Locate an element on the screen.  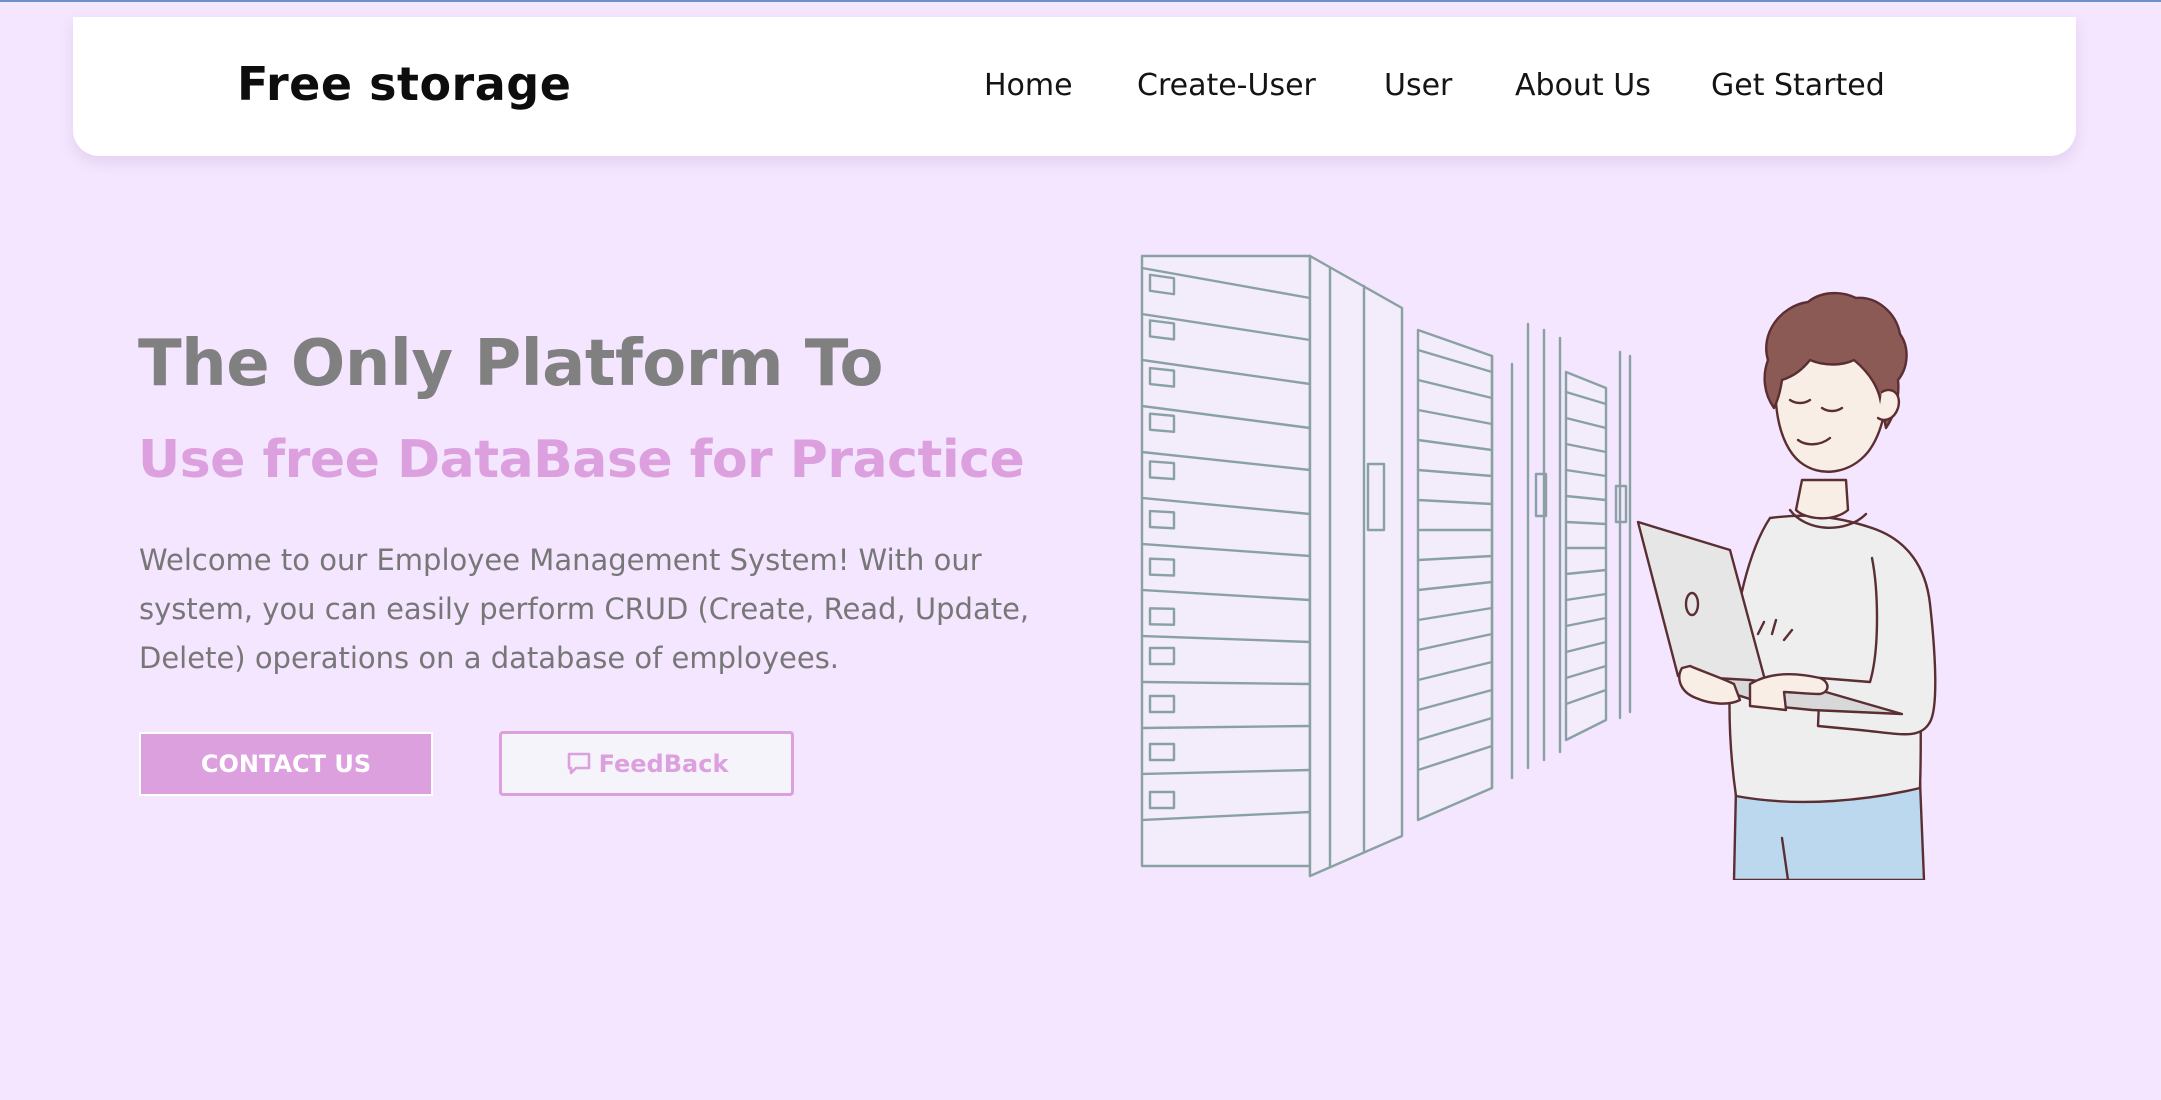
contact-us-label: CONTACT US is located at coordinates (286, 764).